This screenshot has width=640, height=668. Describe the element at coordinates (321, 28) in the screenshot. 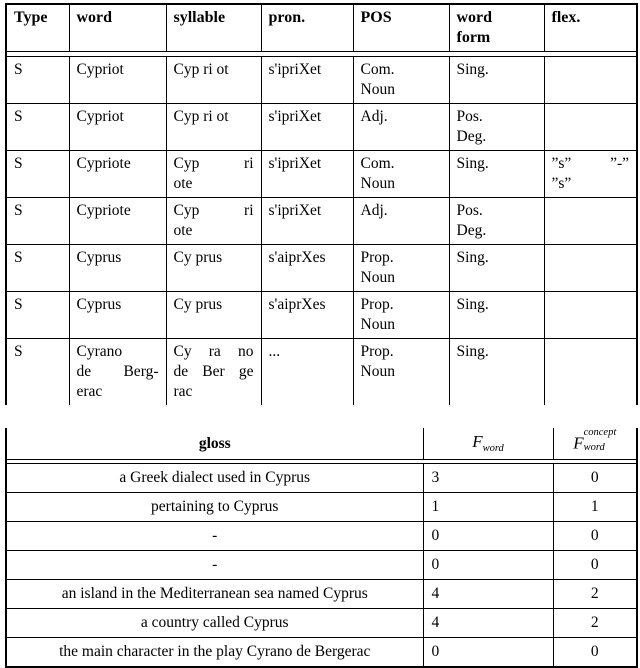

I see `morphology-header-row: Type word syllable pron. POS word form flex.` at that location.